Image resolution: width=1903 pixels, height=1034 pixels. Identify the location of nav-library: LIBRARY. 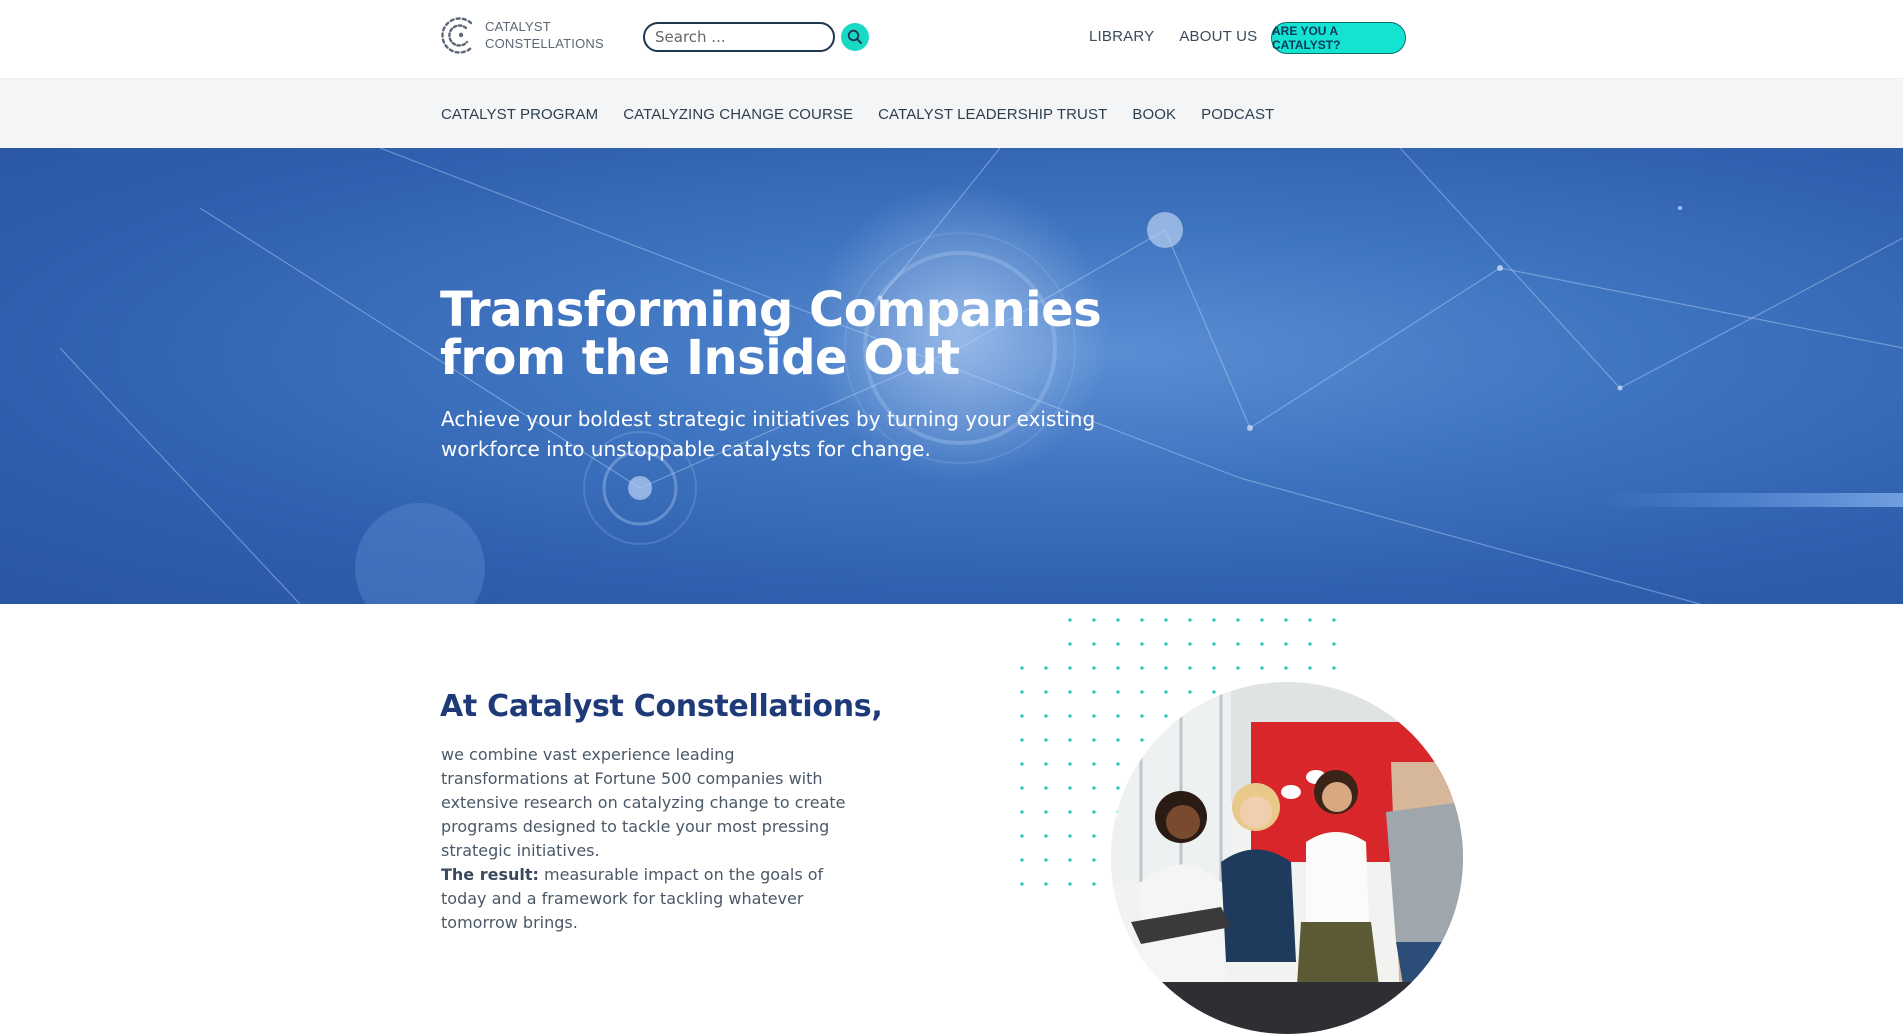
(1121, 36).